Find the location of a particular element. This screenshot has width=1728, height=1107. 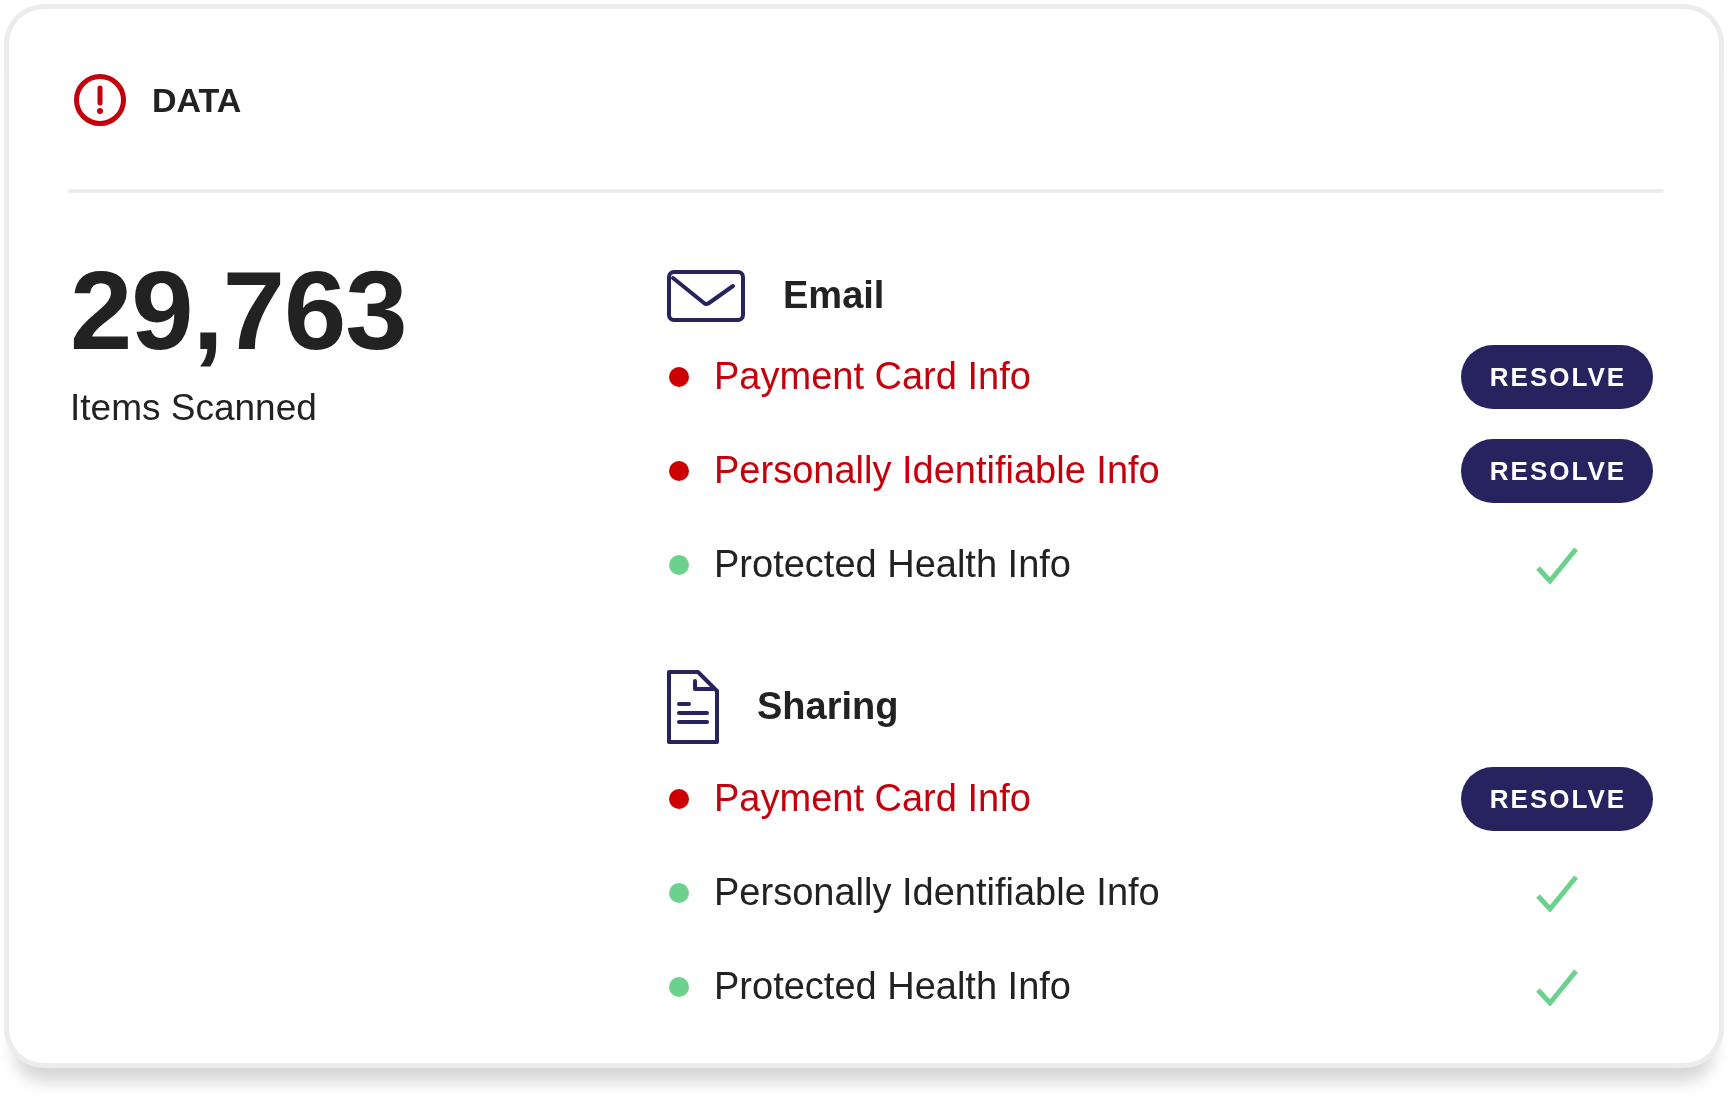

document-icon is located at coordinates (693, 707).